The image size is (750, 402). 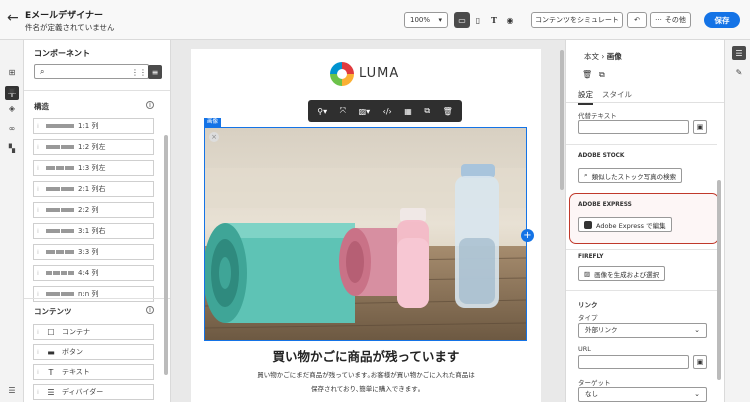 What do you see at coordinates (12, 128) in the screenshot?
I see `link-icon: ∞` at bounding box center [12, 128].